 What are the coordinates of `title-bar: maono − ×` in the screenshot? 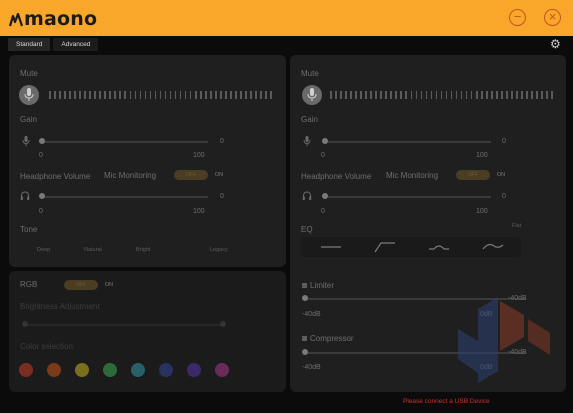 It's located at (286, 18).